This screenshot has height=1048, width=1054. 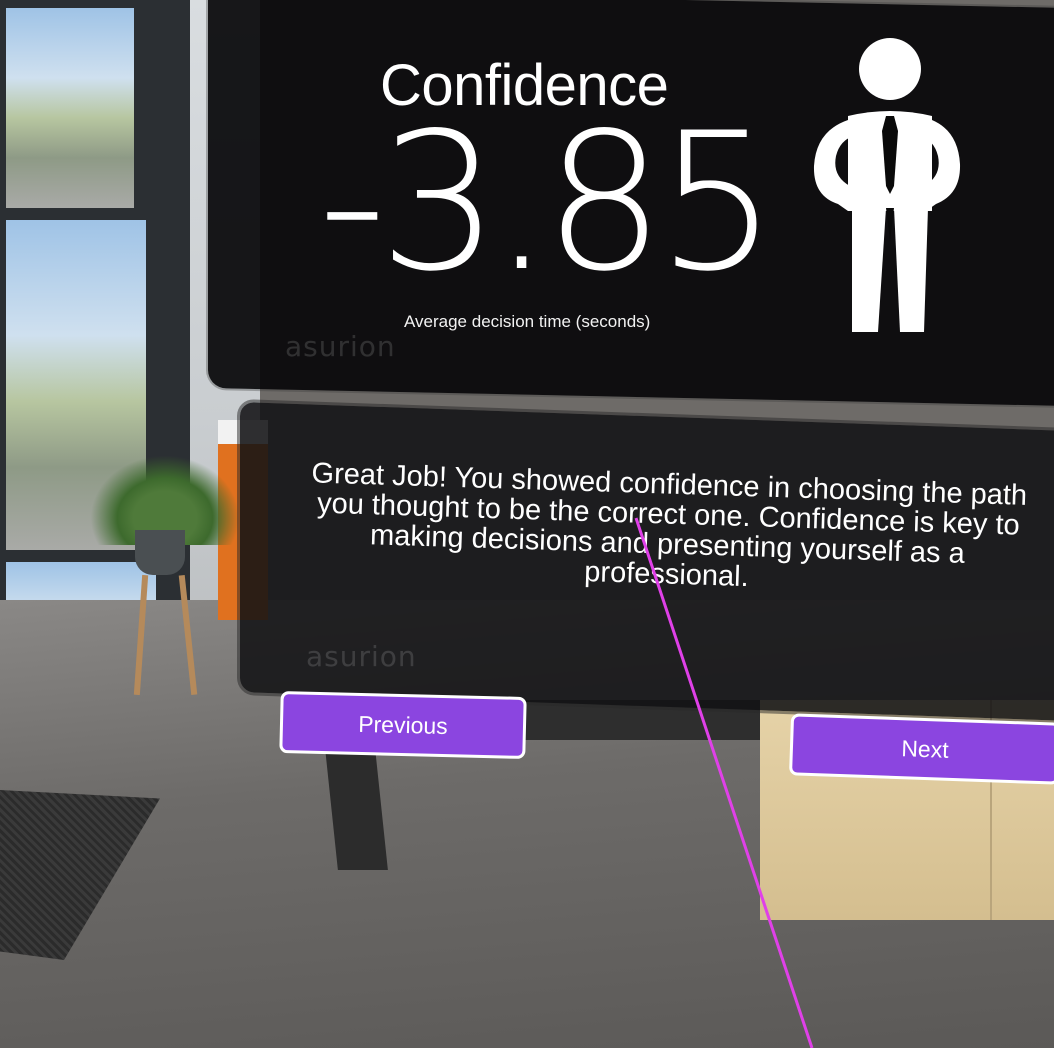 I want to click on confident-person-icon, so click(x=887, y=185).